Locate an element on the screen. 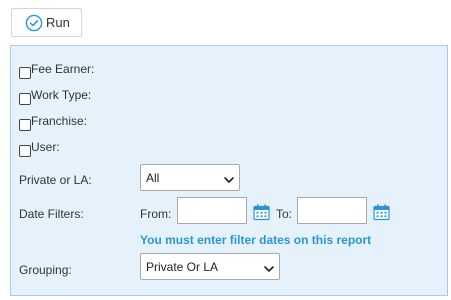 The image size is (451, 300). grouping-select: Private Or LA is located at coordinates (210, 266).